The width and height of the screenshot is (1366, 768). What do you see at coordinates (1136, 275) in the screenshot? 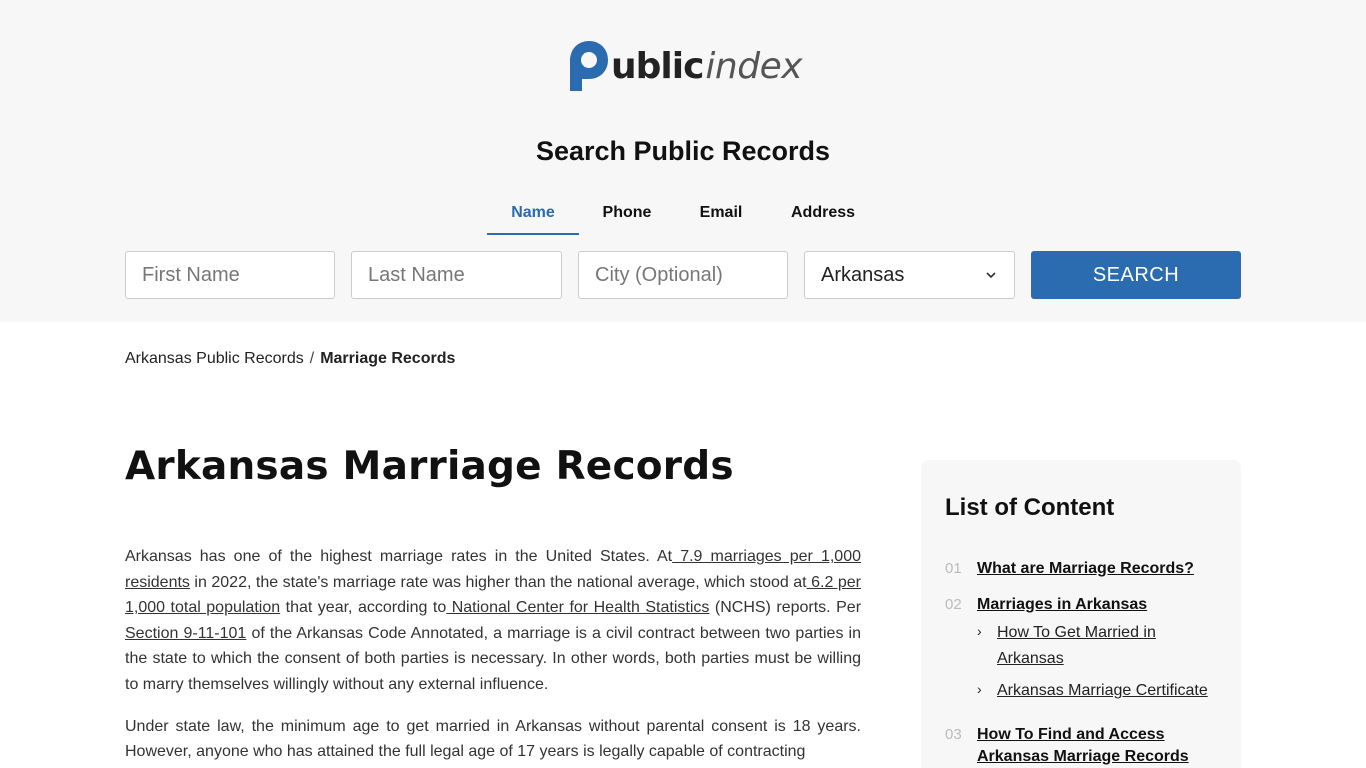
I see `search-button: SEARCH` at bounding box center [1136, 275].